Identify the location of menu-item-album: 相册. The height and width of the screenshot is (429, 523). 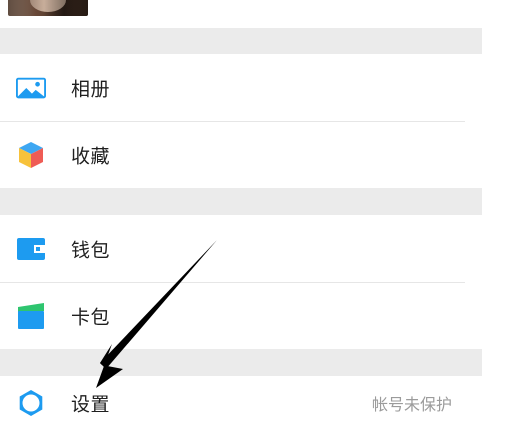
(241, 87).